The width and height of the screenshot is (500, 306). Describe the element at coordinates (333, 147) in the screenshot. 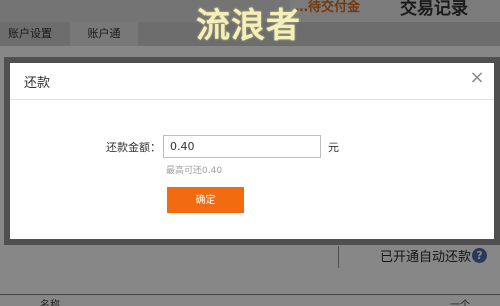

I see `currency-unit-label: 元` at that location.